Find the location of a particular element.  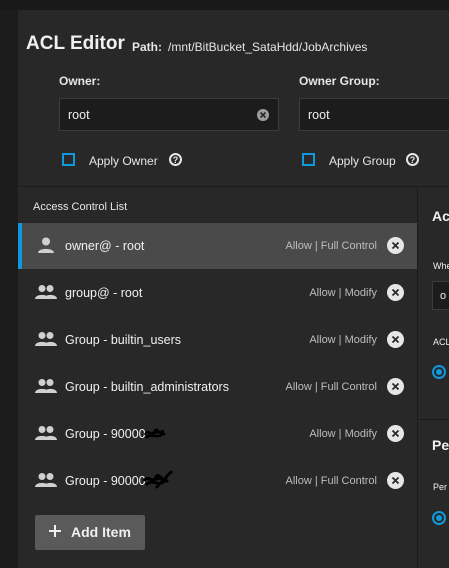

acl-item-group-90000-full: Group - 90000 Allow | Full Control is located at coordinates (217, 481).